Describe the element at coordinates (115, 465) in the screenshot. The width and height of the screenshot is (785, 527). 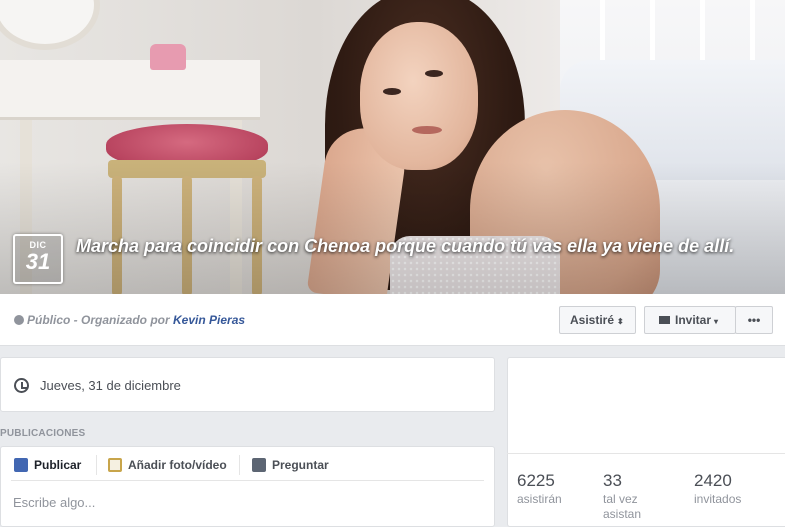
I see `photo-icon` at that location.